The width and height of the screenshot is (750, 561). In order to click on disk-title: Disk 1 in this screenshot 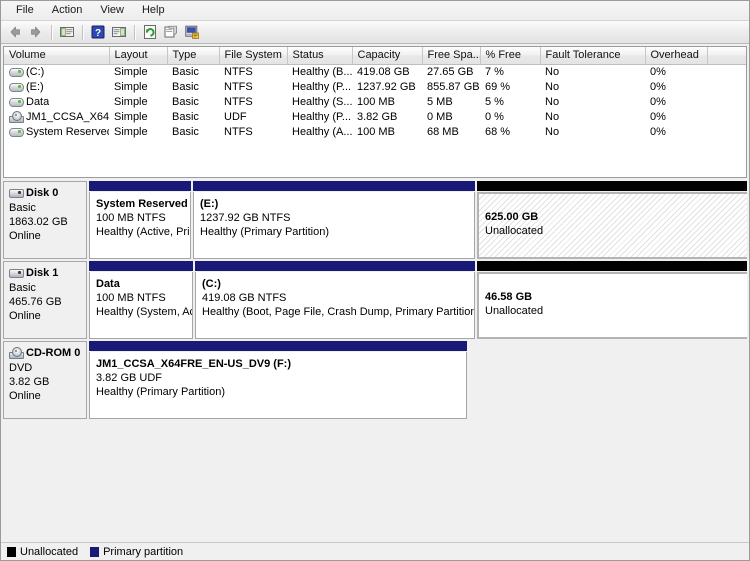, I will do `click(47, 273)`.